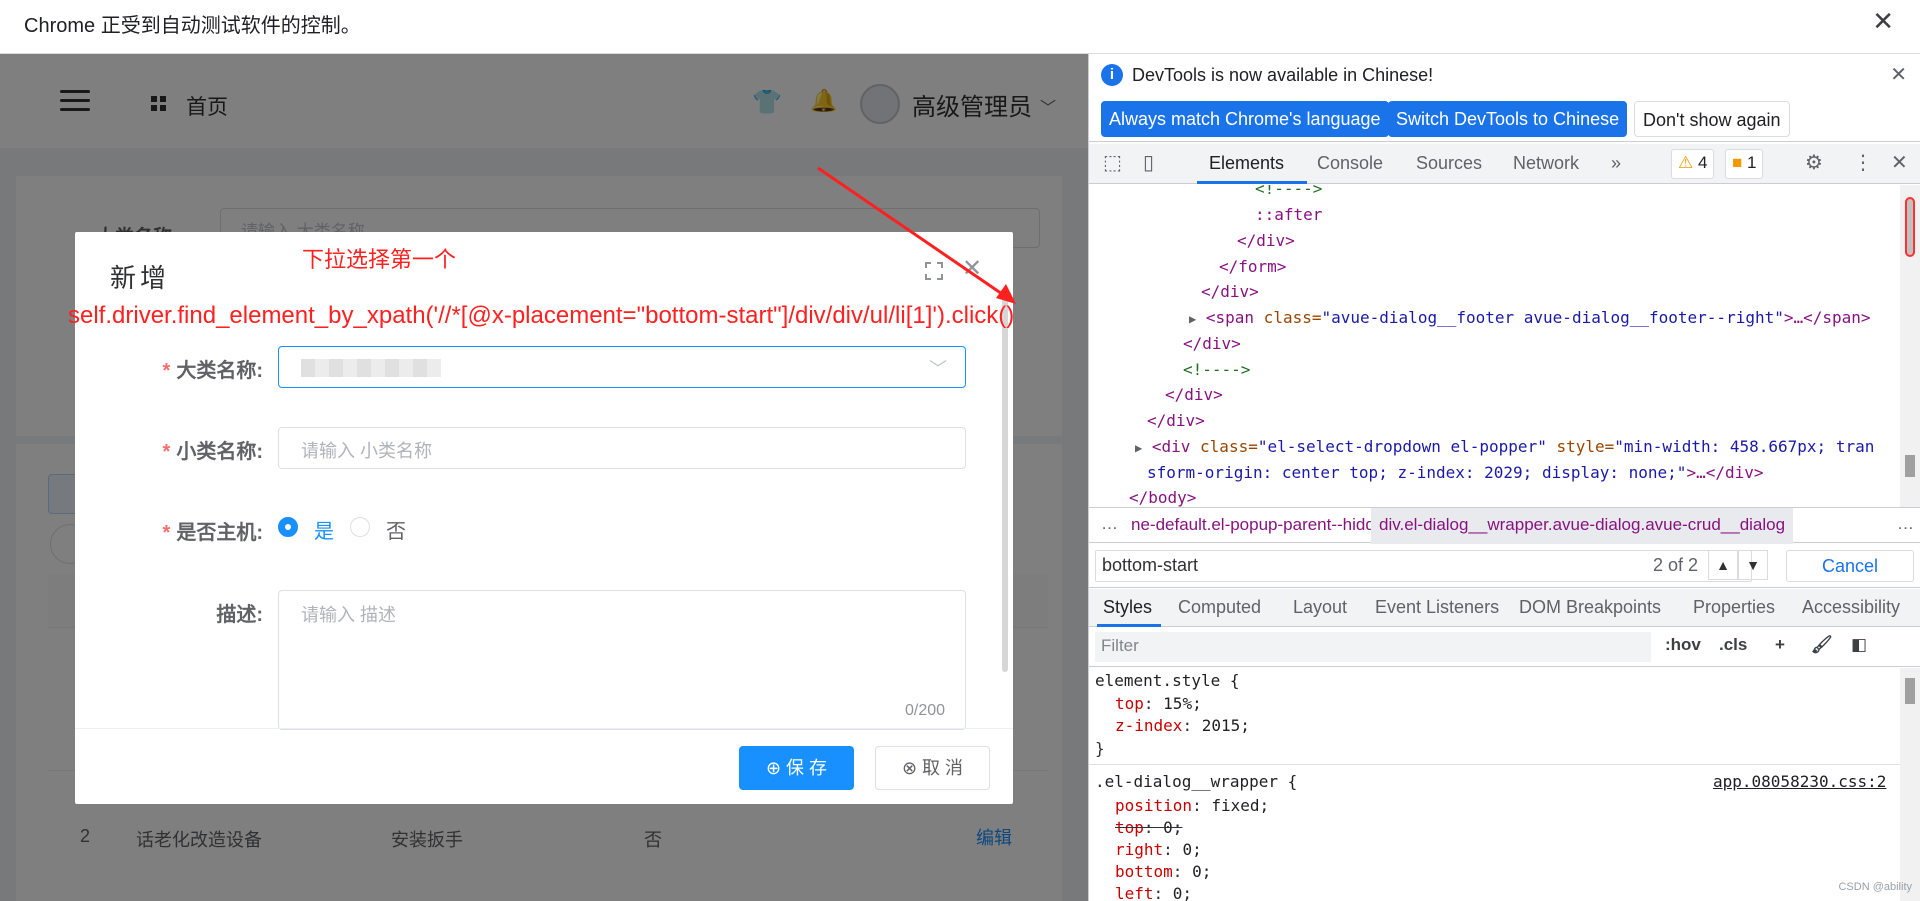  What do you see at coordinates (1899, 162) in the screenshot?
I see `close-devtools-icon: ✕` at bounding box center [1899, 162].